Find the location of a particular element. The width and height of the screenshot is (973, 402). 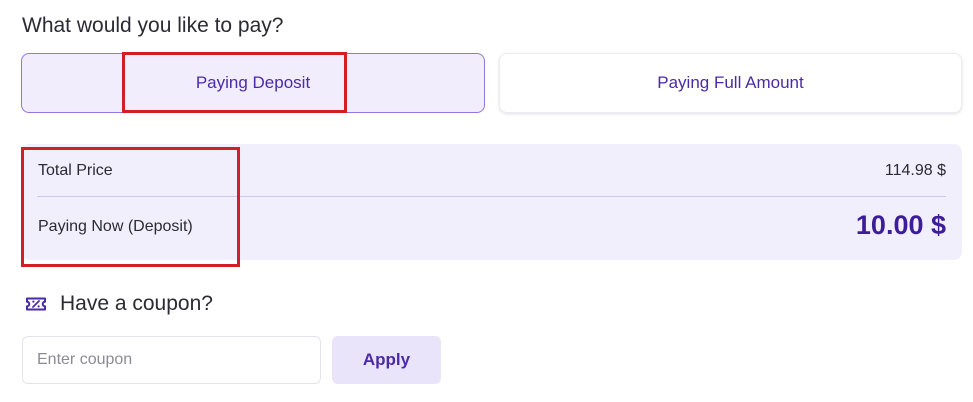

paying-now-value: 10.00 $ is located at coordinates (900, 225).